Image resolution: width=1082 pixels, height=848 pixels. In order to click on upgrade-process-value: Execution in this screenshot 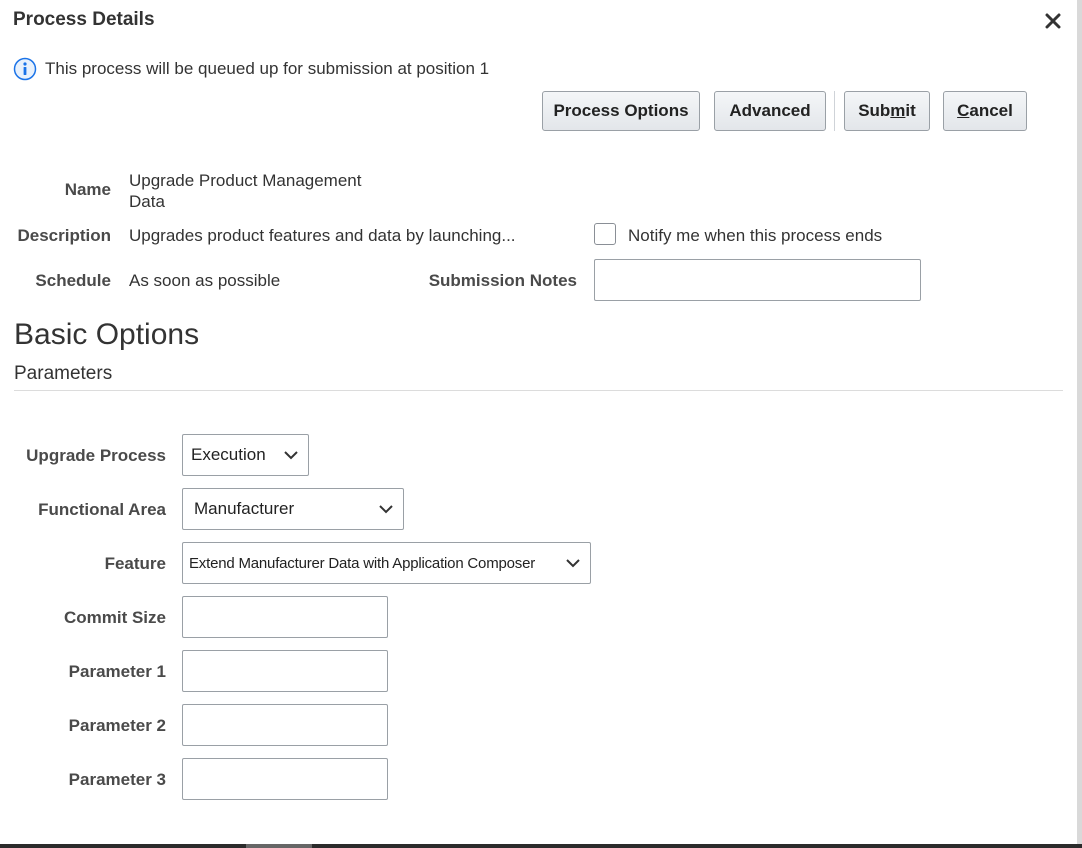, I will do `click(228, 454)`.